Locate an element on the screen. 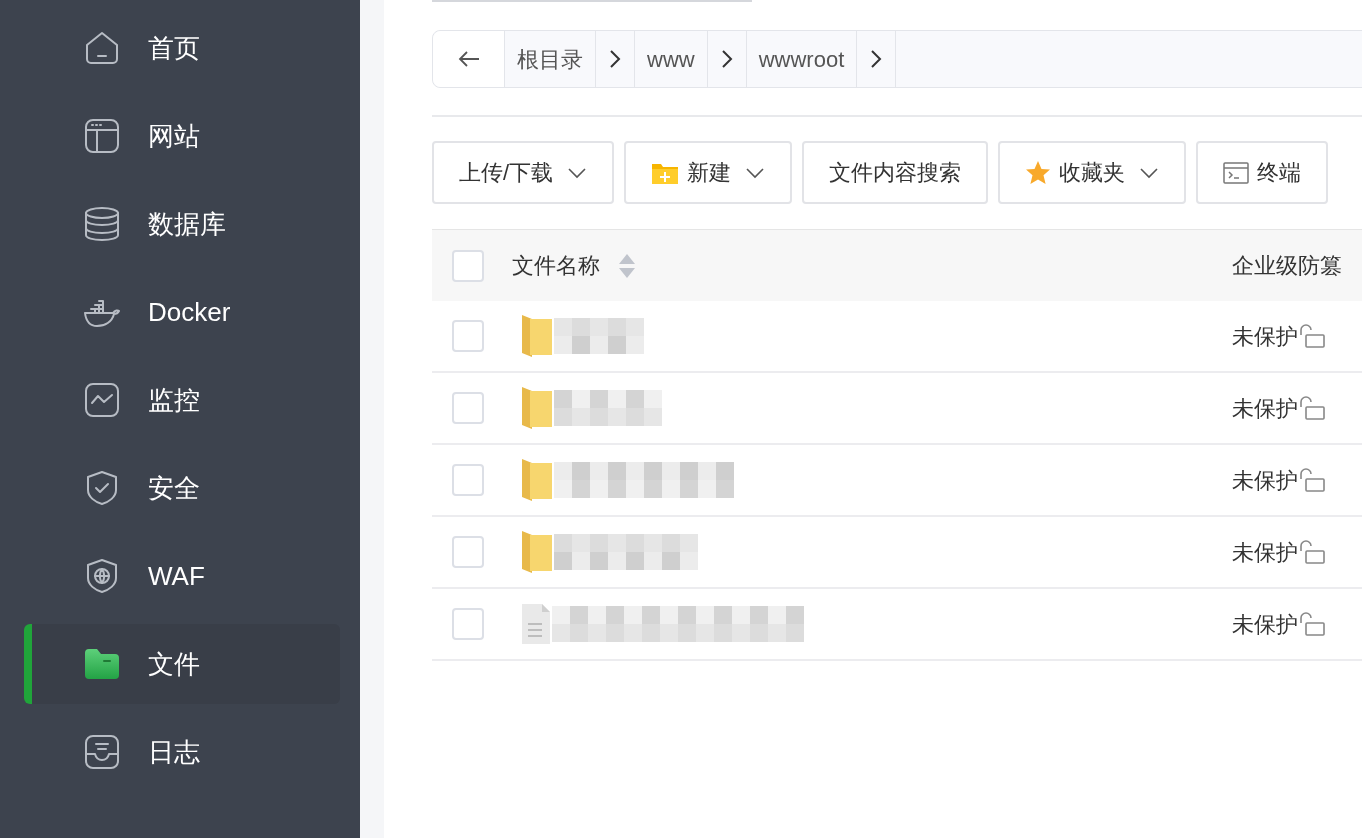 The image size is (1362, 838). arrow-left-icon is located at coordinates (468, 59).